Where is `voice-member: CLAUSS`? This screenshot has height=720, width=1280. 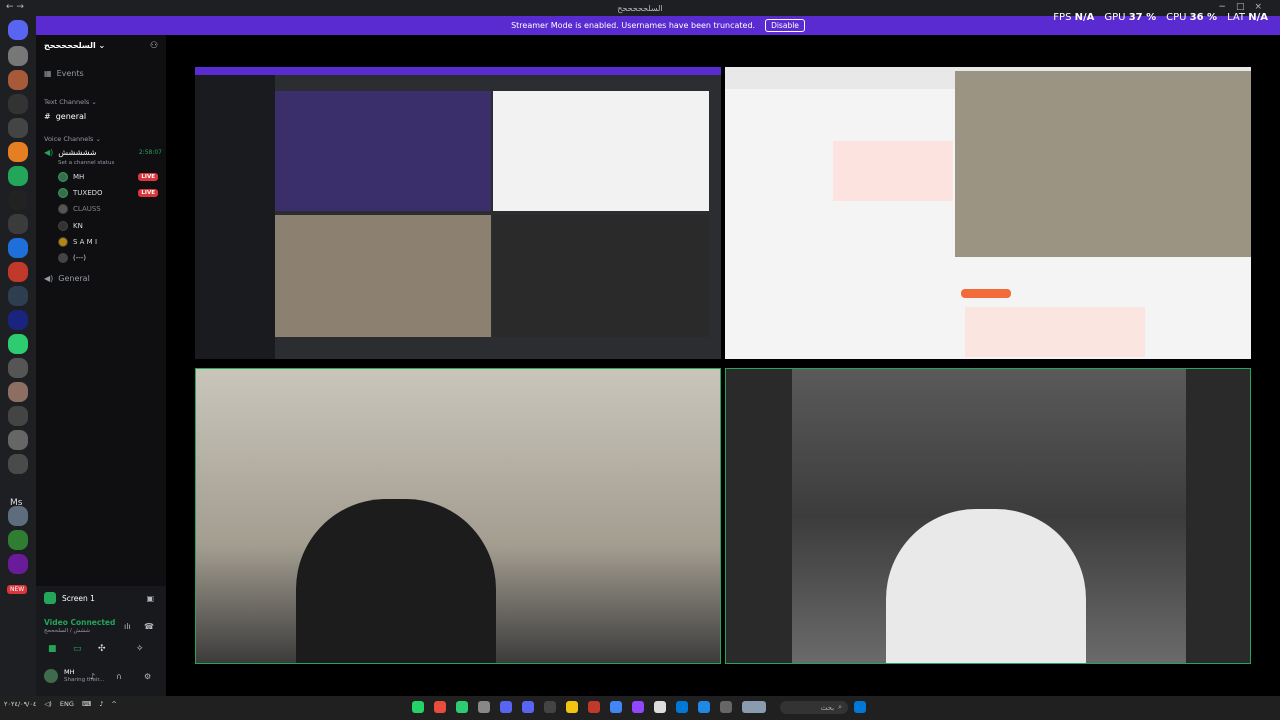
voice-member: CLAUSS is located at coordinates (108, 209).